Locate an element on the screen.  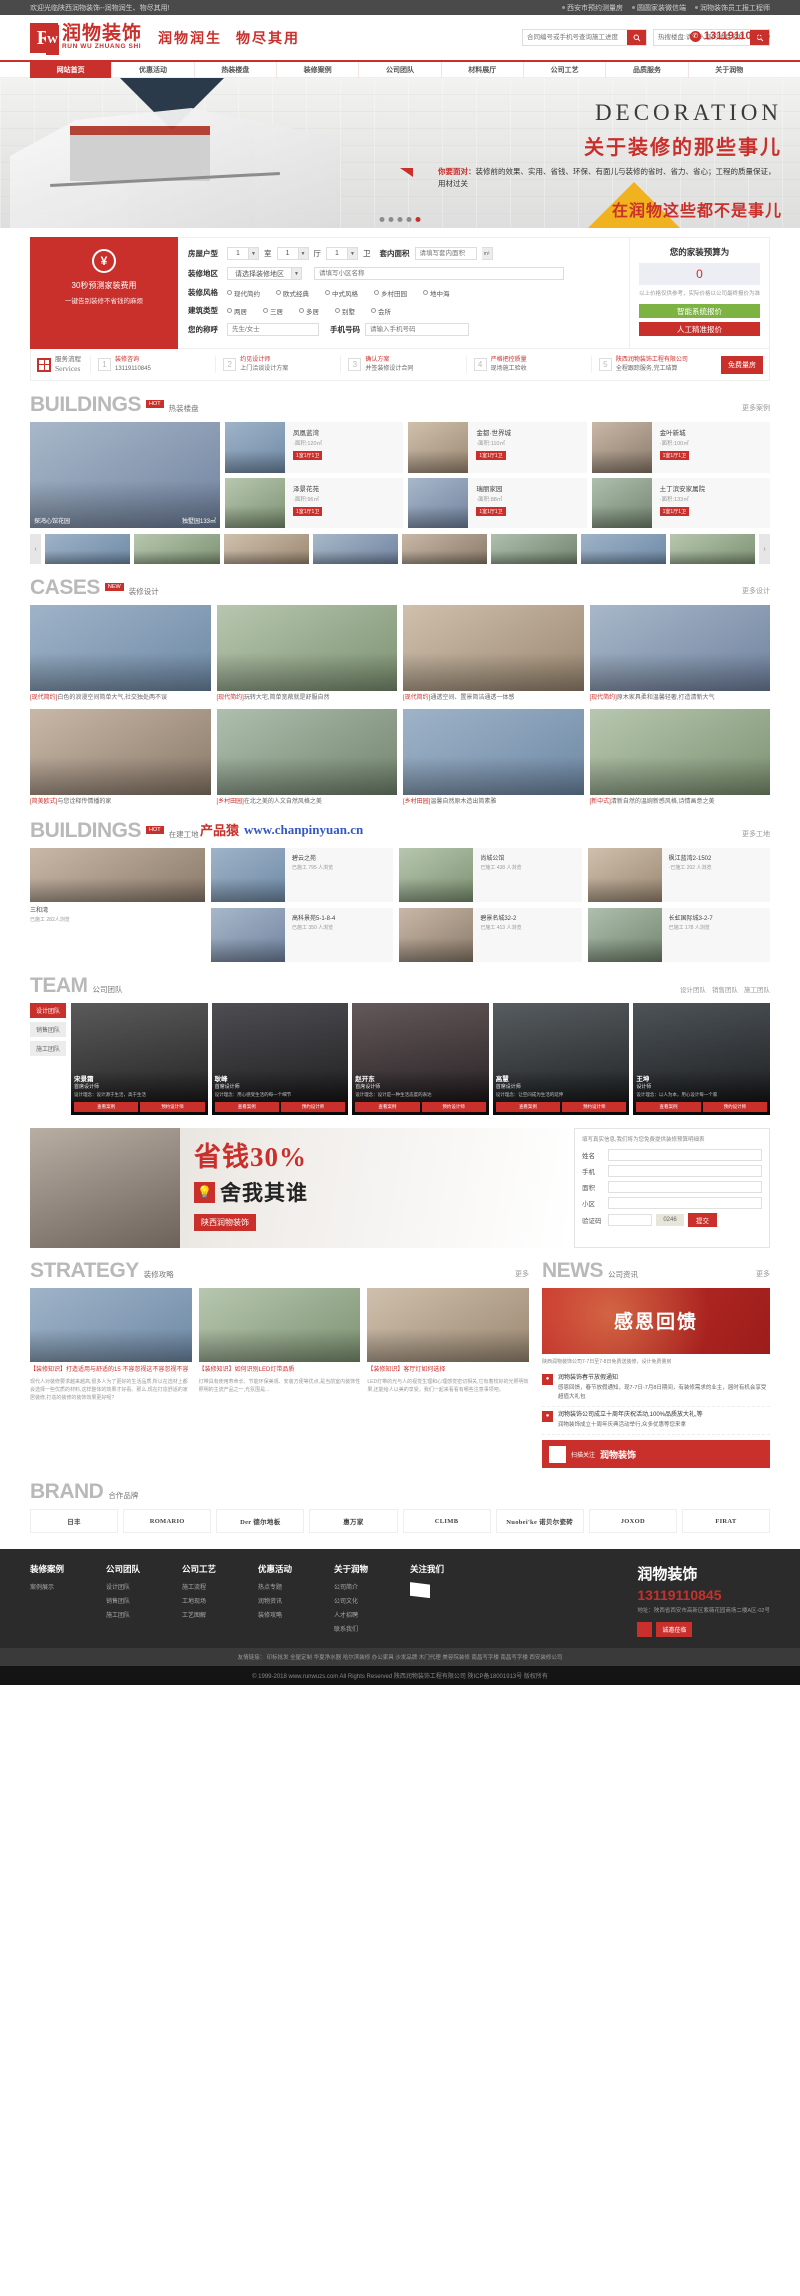
friend-link-1: 全屋定制 is located at coordinates (302, 1658).